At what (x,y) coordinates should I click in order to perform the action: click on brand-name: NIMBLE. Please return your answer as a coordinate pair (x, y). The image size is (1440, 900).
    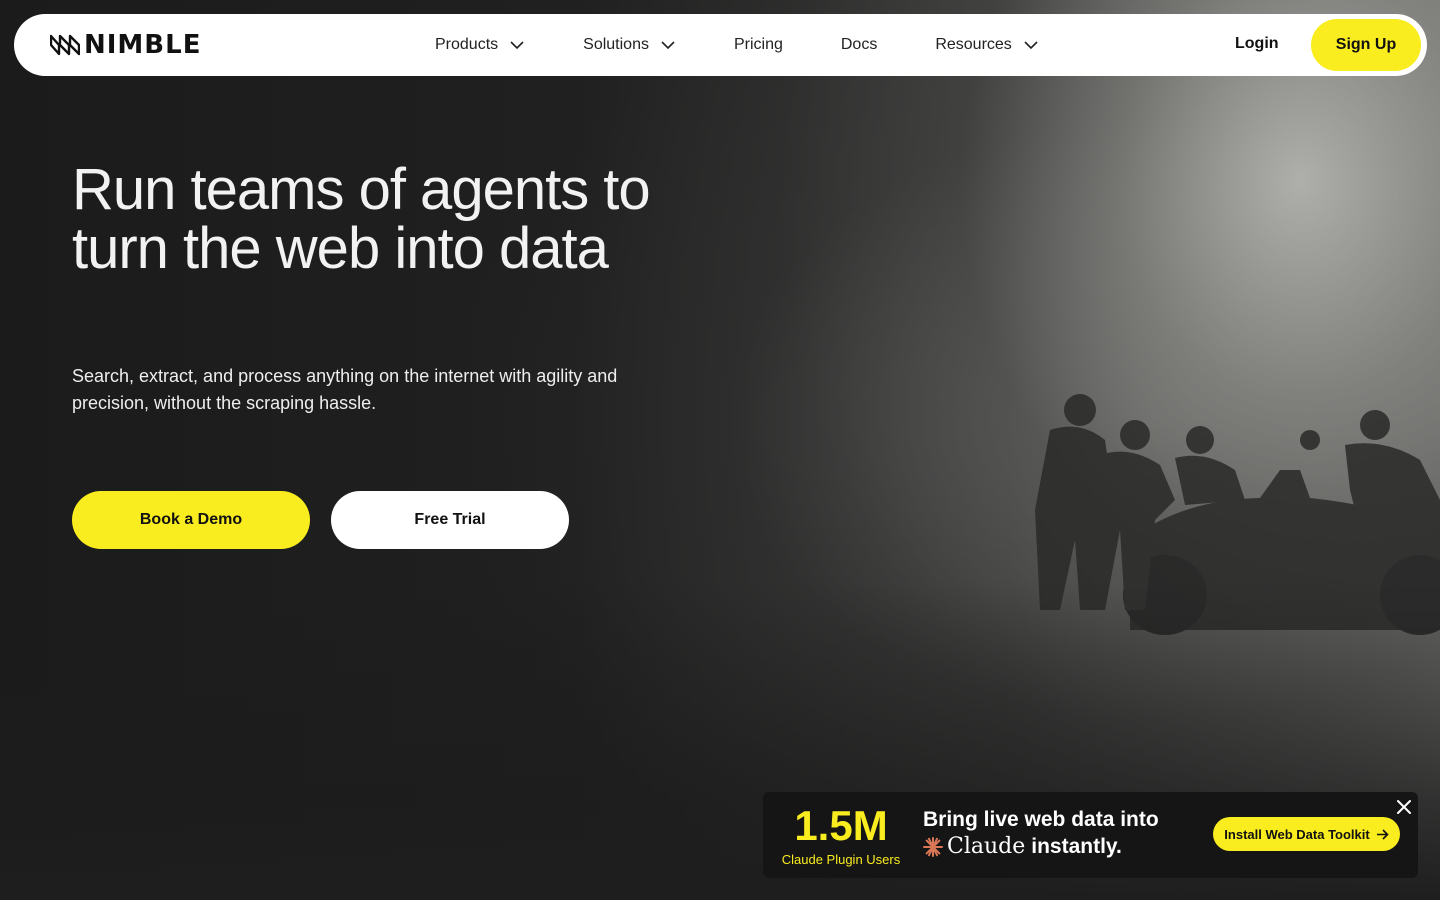
    Looking at the image, I should click on (143, 45).